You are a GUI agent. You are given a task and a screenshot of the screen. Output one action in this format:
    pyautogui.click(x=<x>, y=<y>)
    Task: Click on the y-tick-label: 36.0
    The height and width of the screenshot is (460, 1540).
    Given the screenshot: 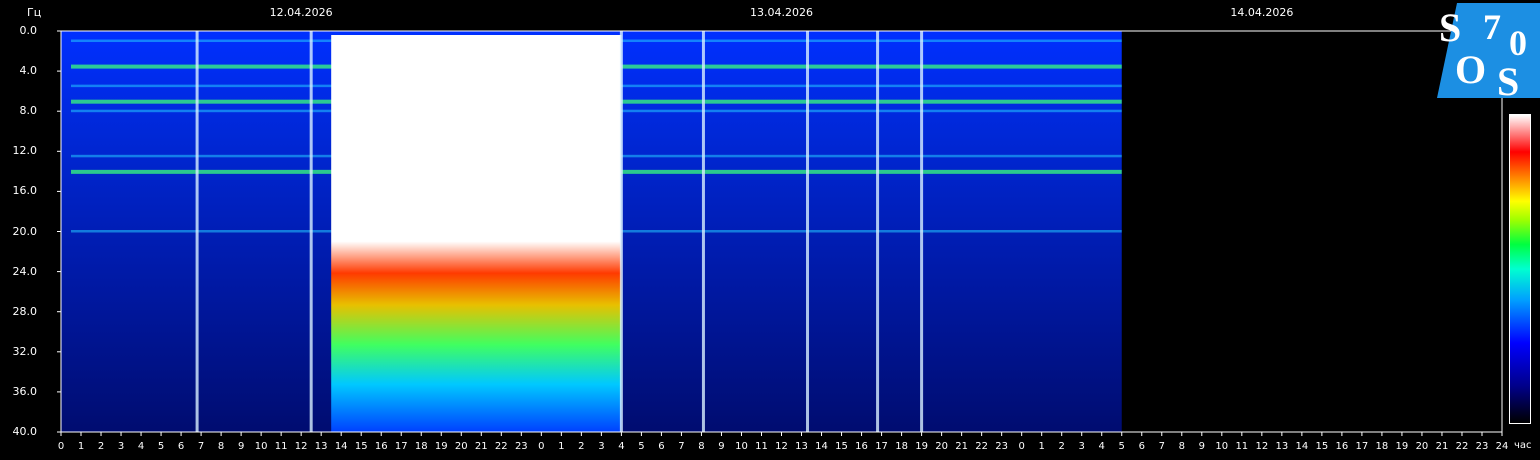 What is the action you would take?
    pyautogui.click(x=25, y=391)
    